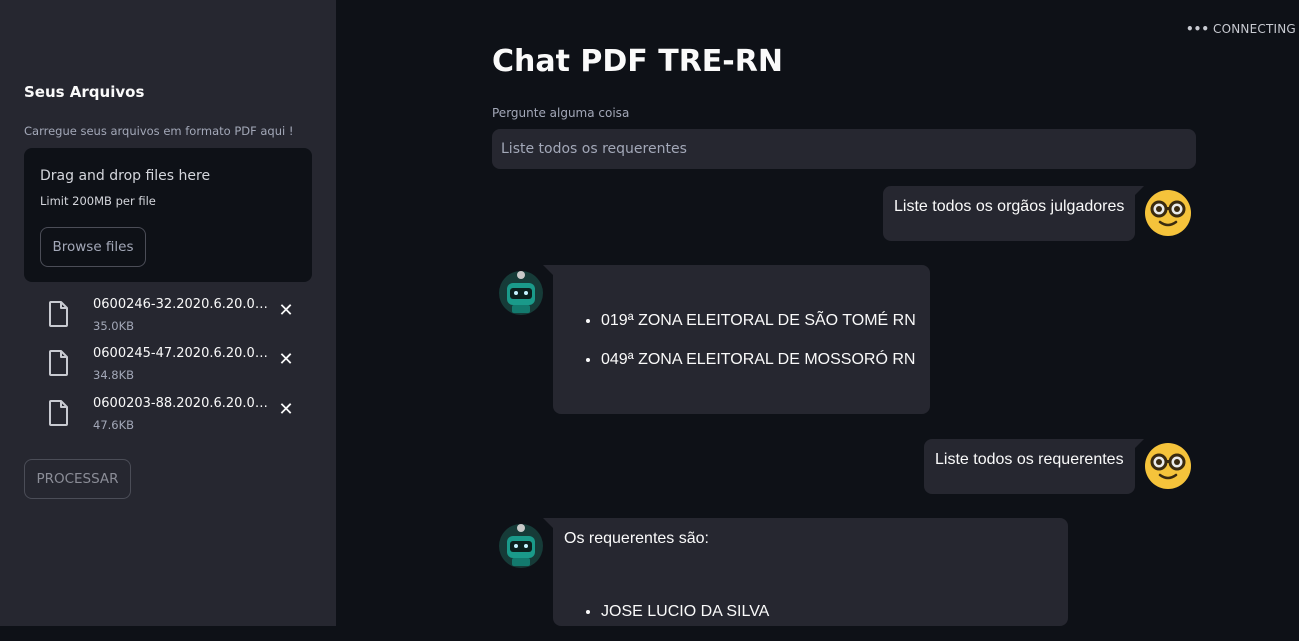  What do you see at coordinates (758, 321) in the screenshot?
I see `list-item: 019ª ZONA ELEITORAL DE SÃO TOMÉ RN` at bounding box center [758, 321].